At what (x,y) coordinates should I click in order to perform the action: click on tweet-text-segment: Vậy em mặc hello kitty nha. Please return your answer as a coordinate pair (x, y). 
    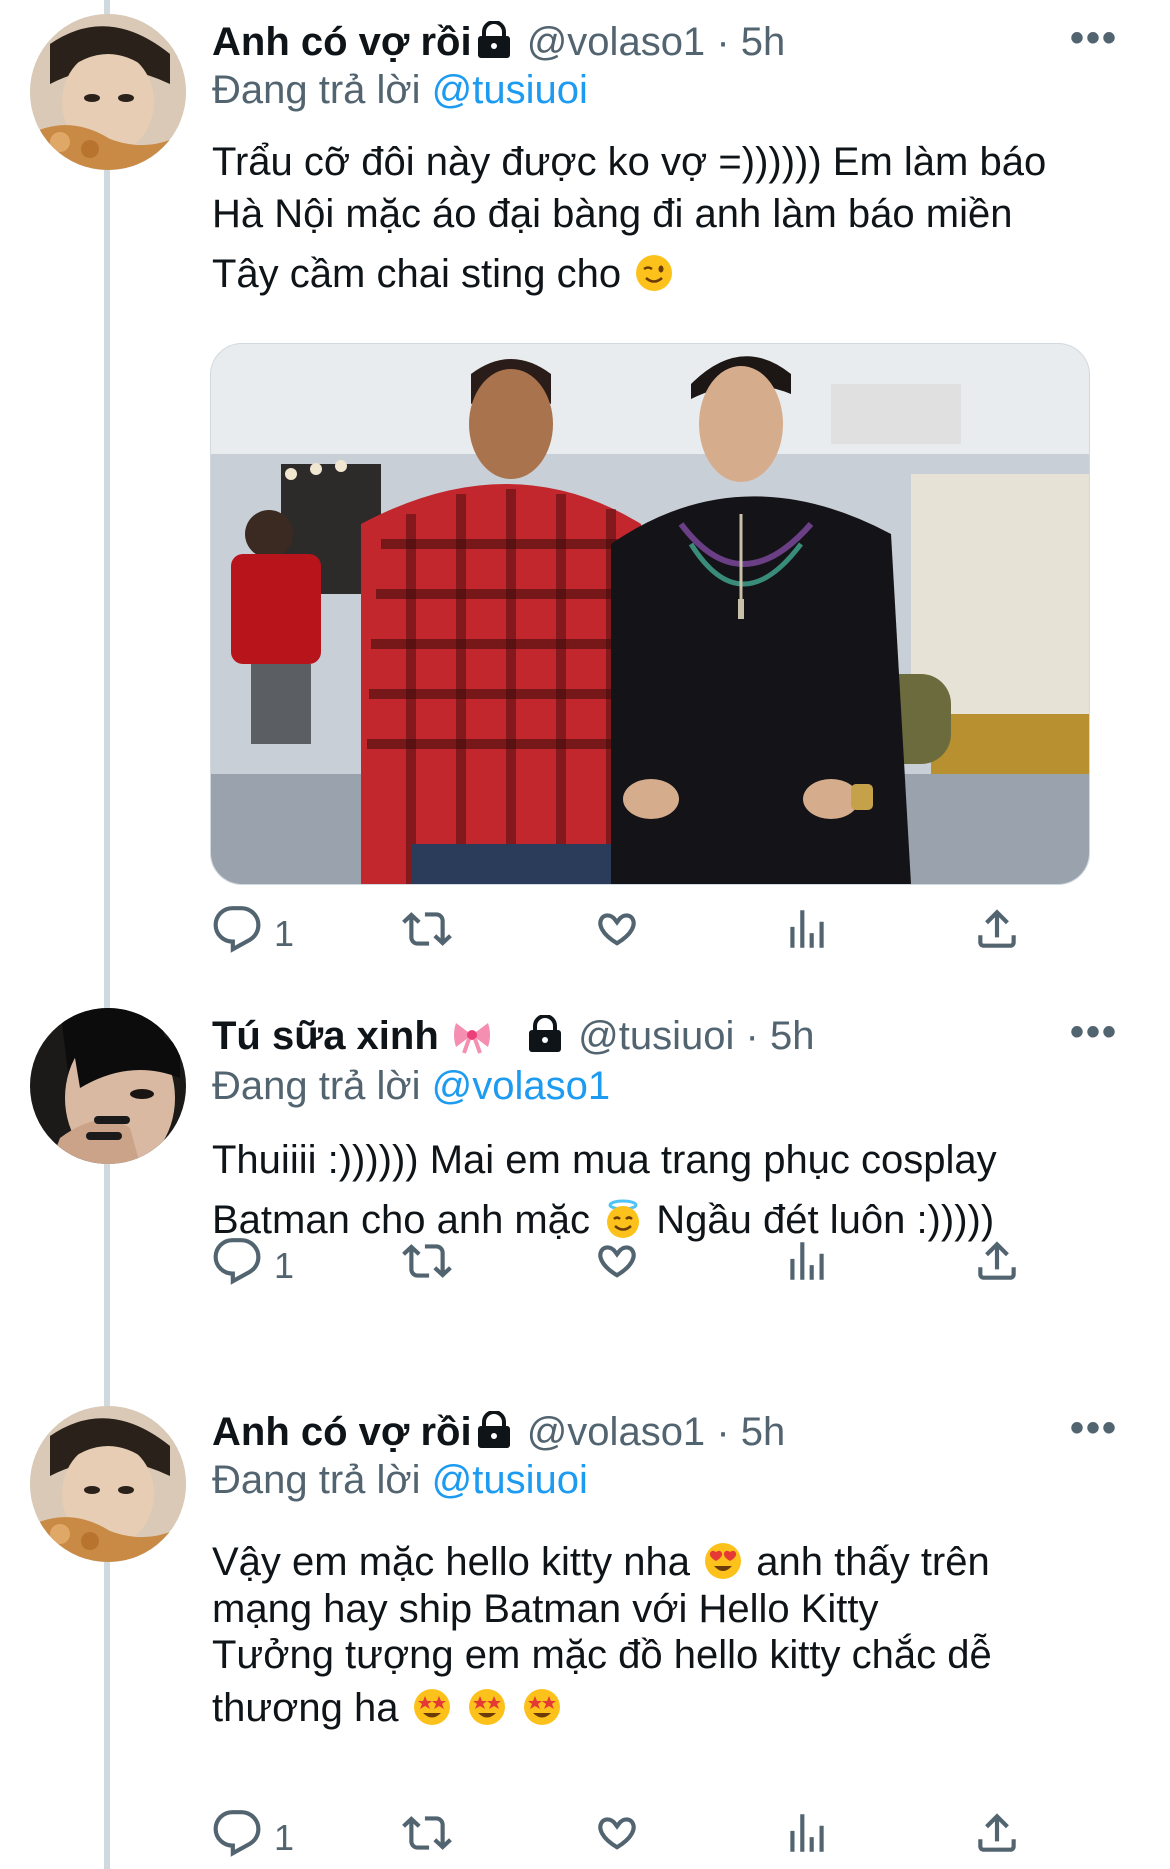
    Looking at the image, I should click on (451, 1562).